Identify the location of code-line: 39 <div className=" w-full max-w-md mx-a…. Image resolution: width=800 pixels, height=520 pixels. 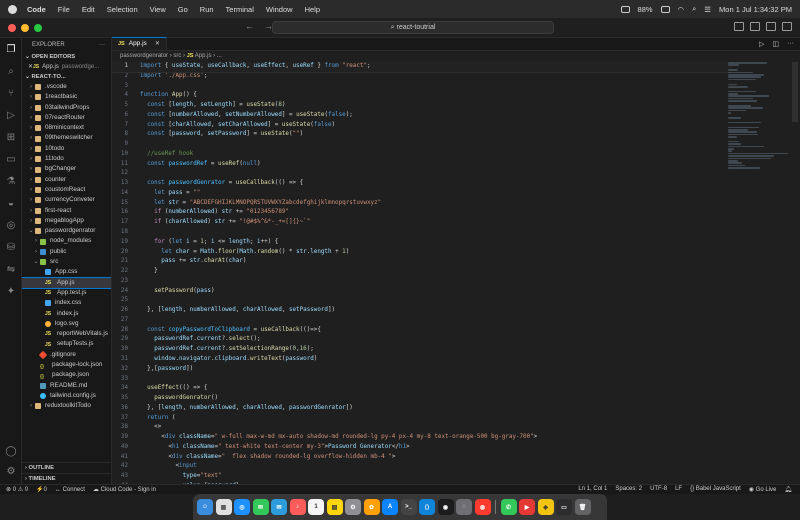
(422, 438).